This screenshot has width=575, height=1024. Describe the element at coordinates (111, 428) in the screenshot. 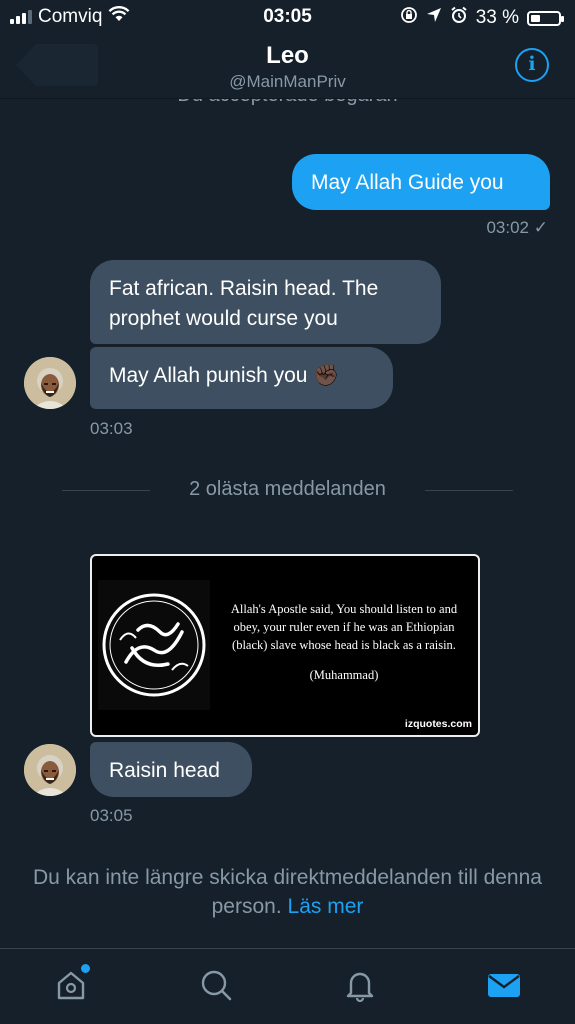

I see `incoming-timestamp: 03:03` at that location.